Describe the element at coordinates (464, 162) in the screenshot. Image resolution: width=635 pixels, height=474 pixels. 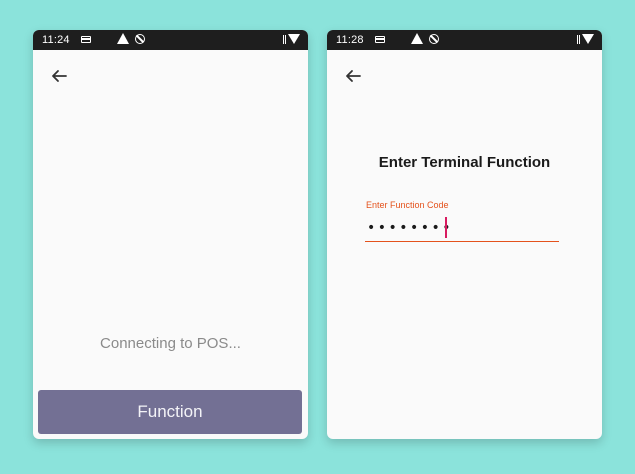
I see `page-title: Enter Terminal Function` at that location.